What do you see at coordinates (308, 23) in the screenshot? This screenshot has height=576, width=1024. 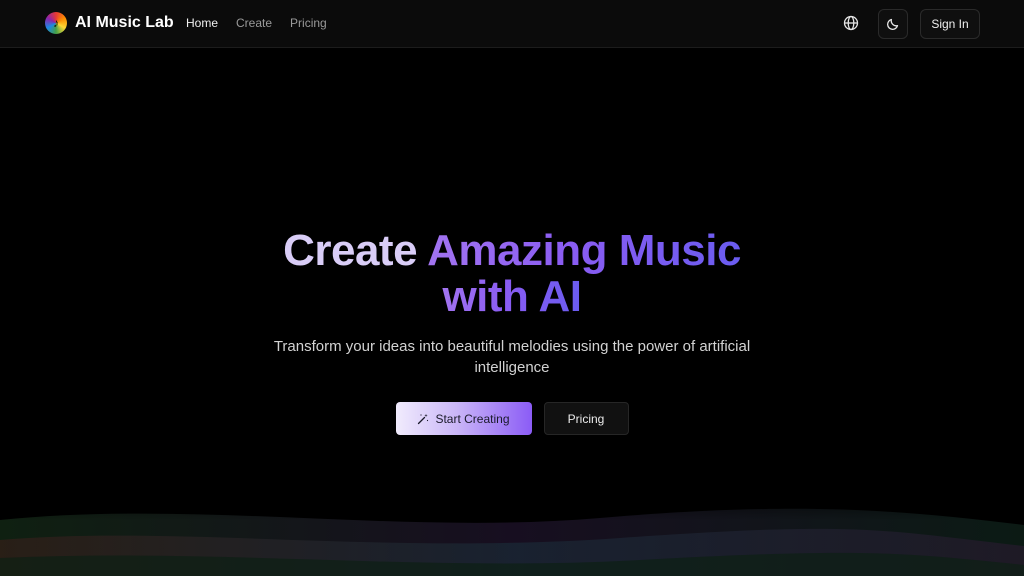 I see `nav-pricing: Pricing` at bounding box center [308, 23].